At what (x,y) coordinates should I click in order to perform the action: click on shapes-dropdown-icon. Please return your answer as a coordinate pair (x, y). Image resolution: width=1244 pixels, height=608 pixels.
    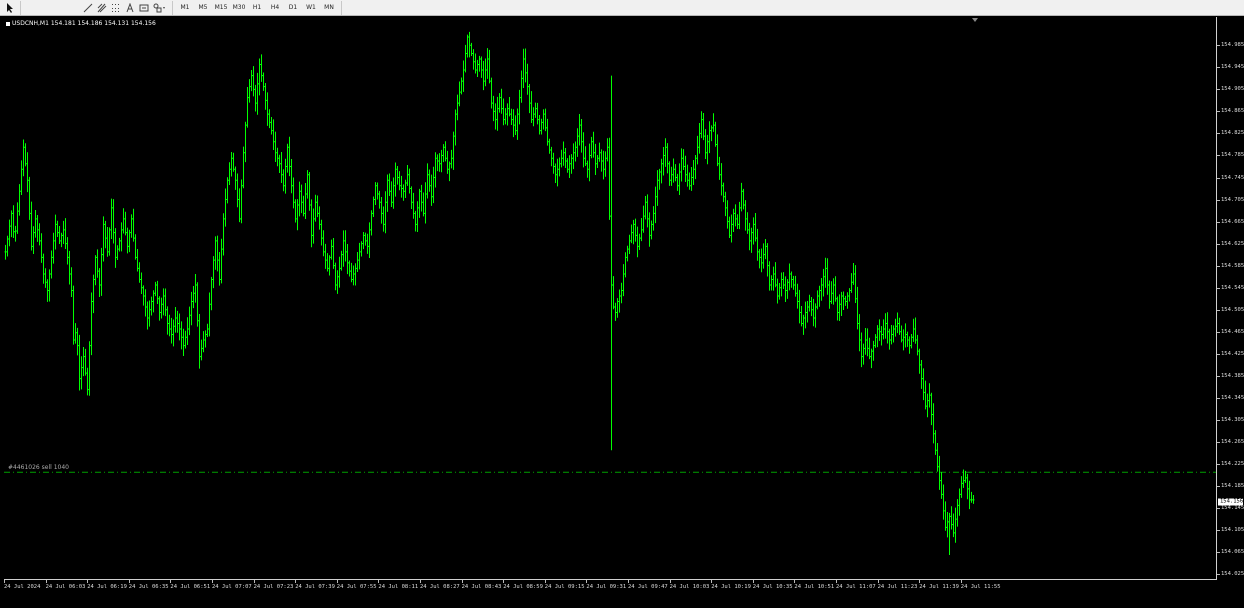
    Looking at the image, I should click on (160, 8).